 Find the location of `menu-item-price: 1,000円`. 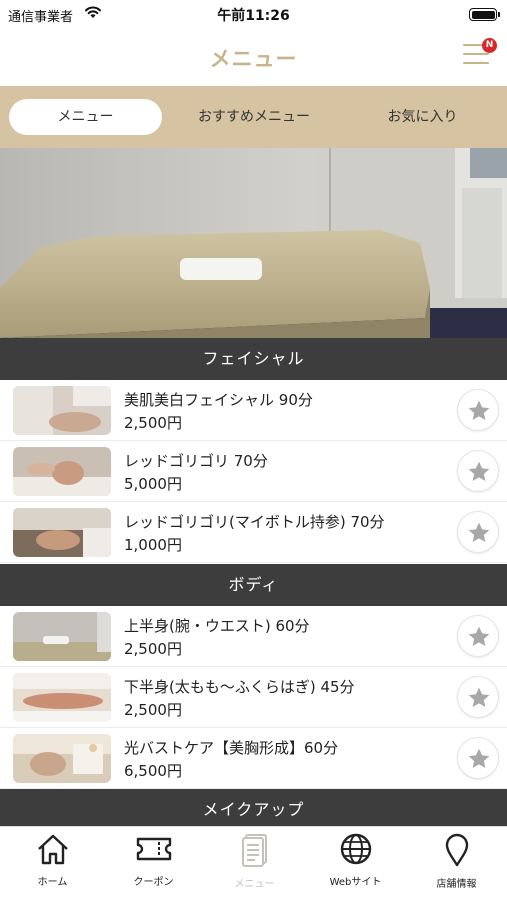

menu-item-price: 1,000円 is located at coordinates (153, 545).